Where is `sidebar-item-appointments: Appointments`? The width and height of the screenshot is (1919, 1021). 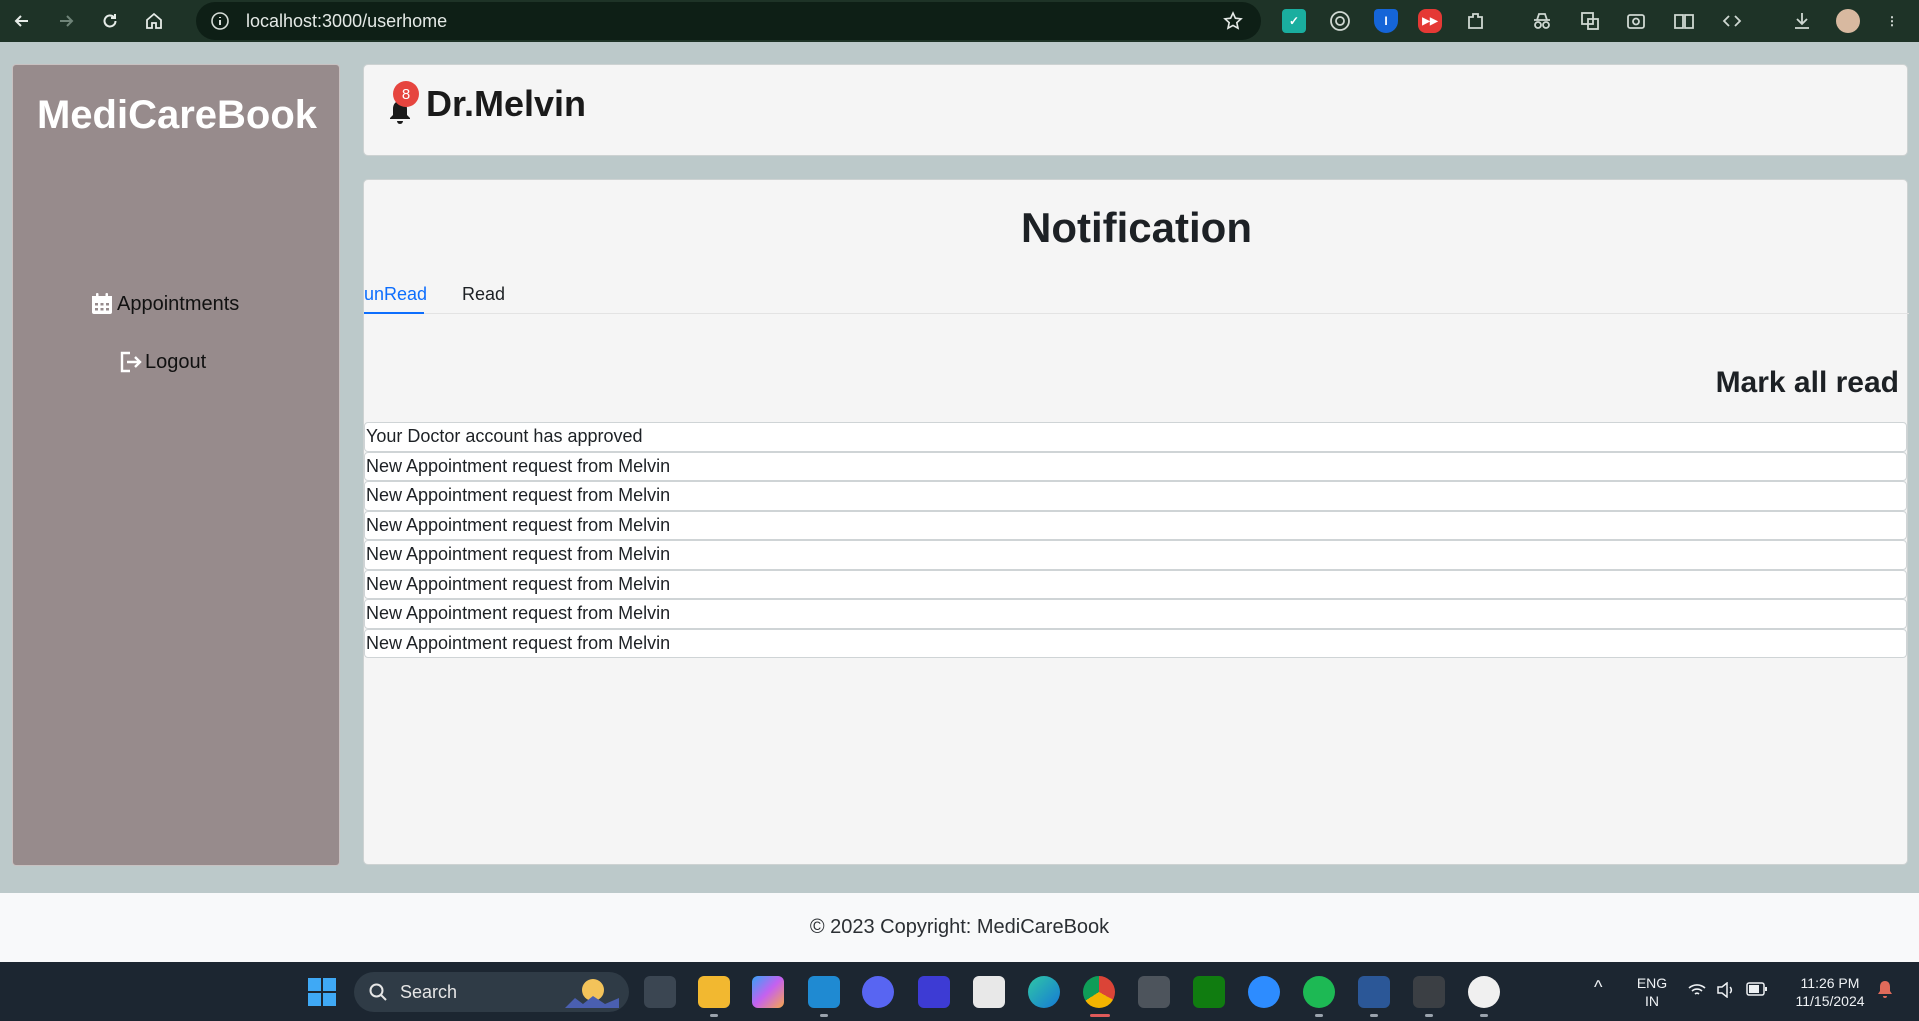 sidebar-item-appointments: Appointments is located at coordinates (164, 304).